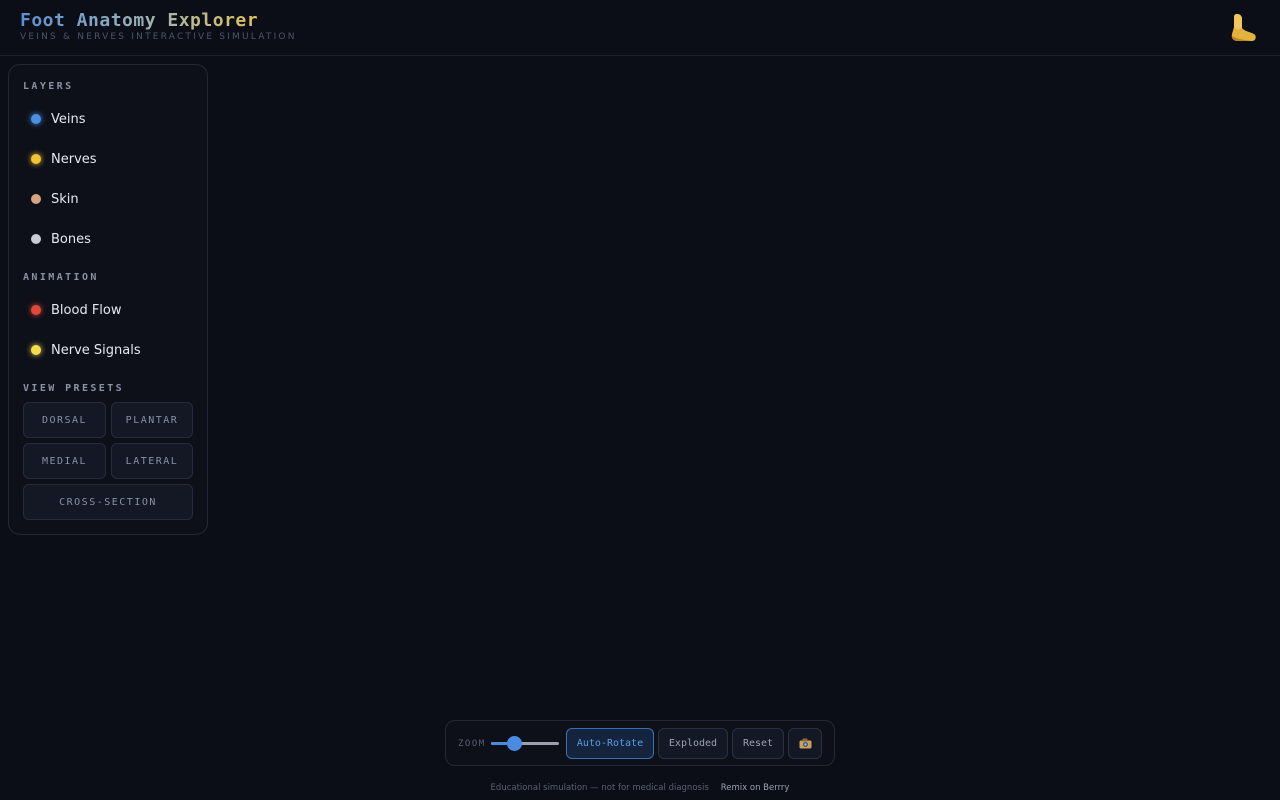  What do you see at coordinates (1243, 27) in the screenshot?
I see `foot-icon` at bounding box center [1243, 27].